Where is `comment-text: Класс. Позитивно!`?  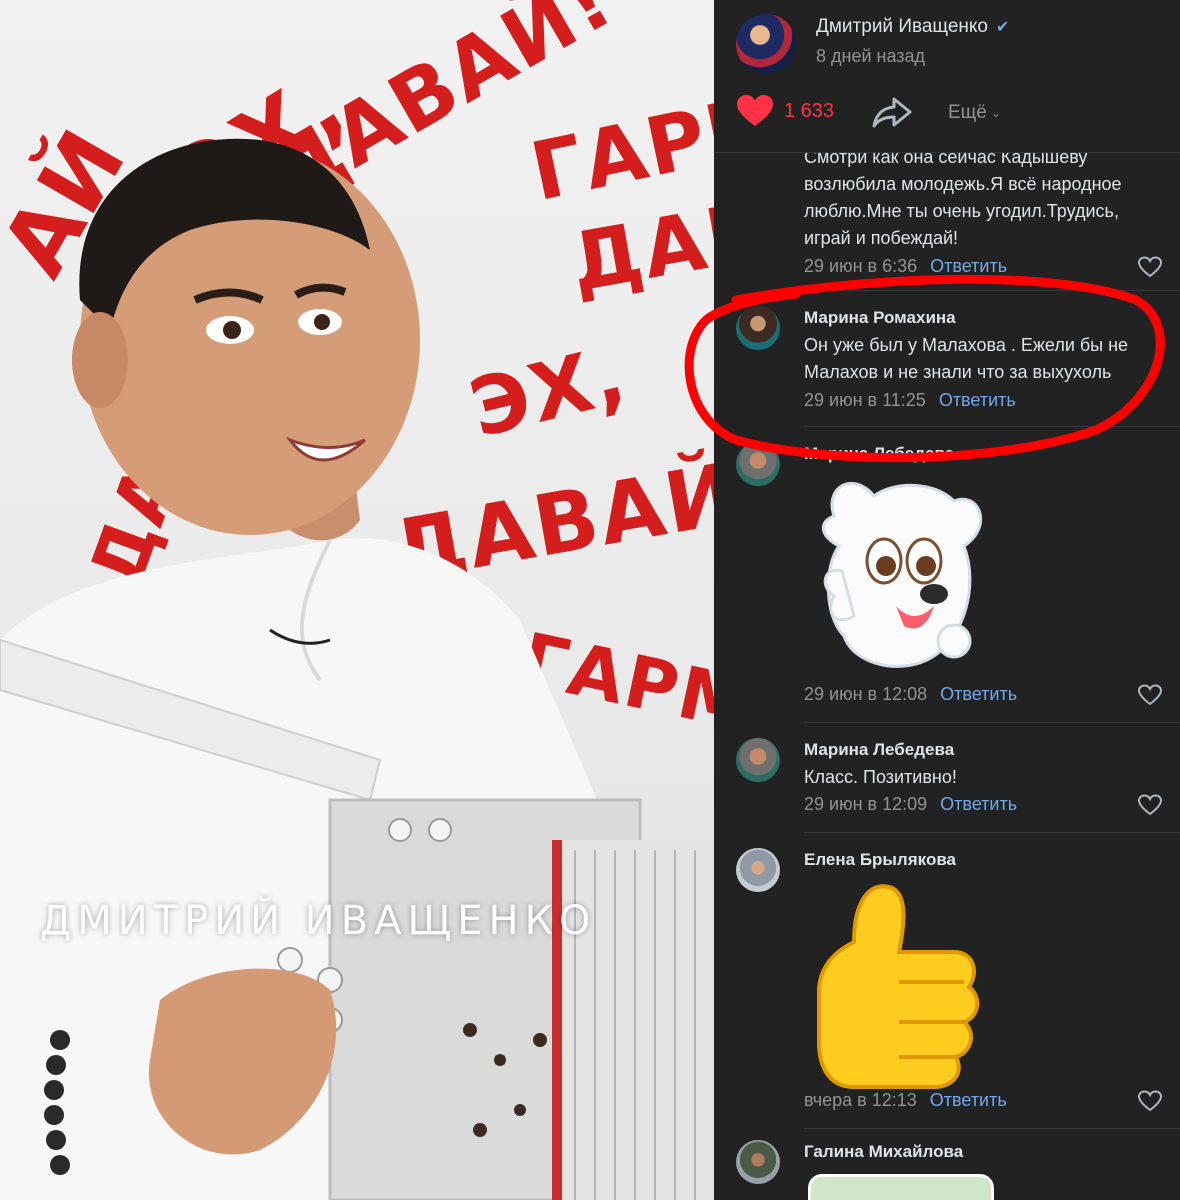
comment-text: Класс. Позитивно! is located at coordinates (880, 777).